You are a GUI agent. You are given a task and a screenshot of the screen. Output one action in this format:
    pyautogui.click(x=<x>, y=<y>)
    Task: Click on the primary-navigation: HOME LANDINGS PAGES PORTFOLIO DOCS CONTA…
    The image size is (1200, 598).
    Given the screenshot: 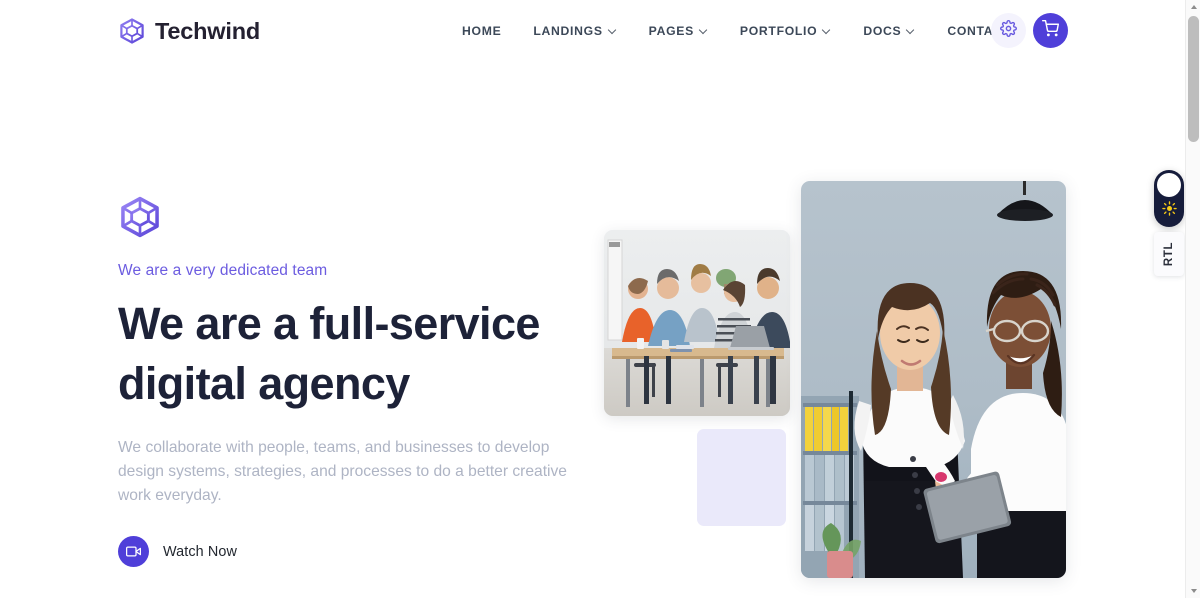 What is the action you would take?
    pyautogui.click(x=736, y=31)
    